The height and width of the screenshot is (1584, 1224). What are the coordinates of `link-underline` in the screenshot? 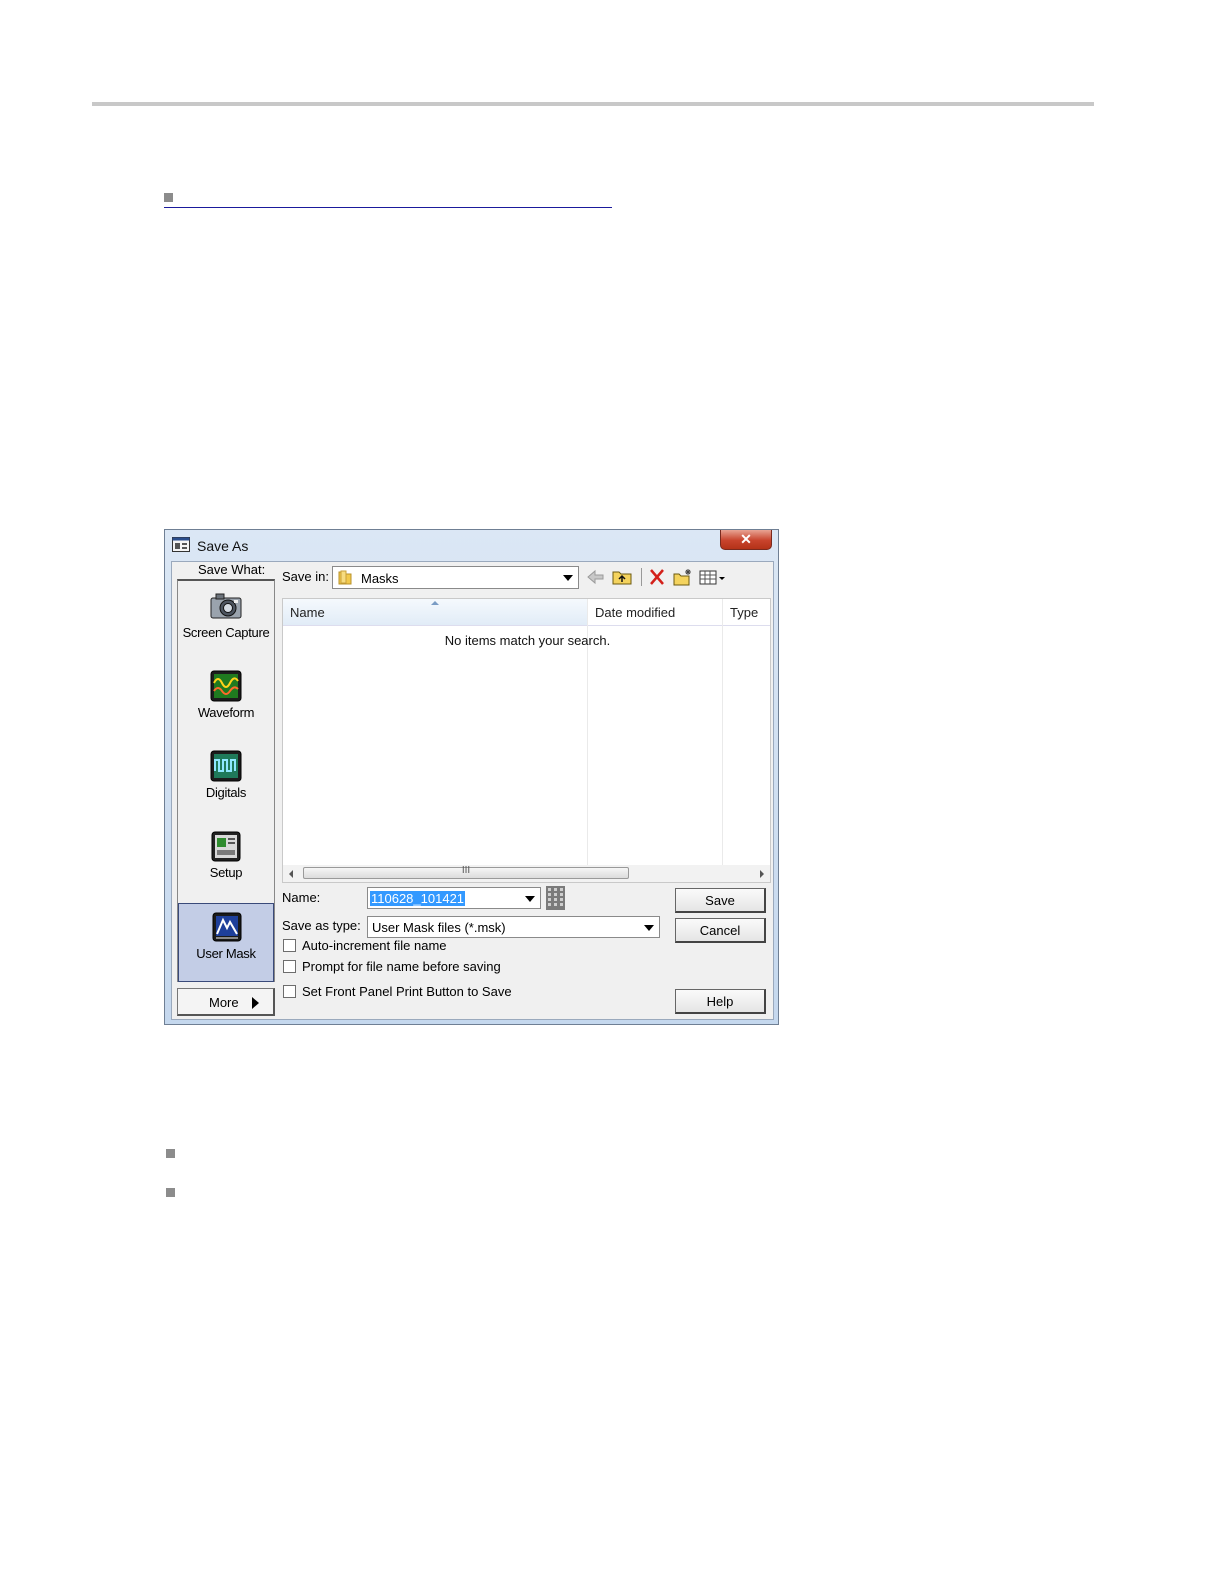 It's located at (388, 207).